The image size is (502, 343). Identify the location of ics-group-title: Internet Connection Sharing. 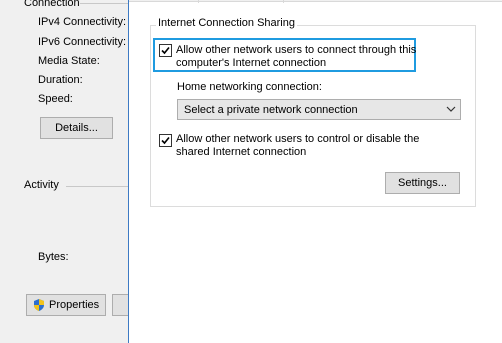
(226, 23).